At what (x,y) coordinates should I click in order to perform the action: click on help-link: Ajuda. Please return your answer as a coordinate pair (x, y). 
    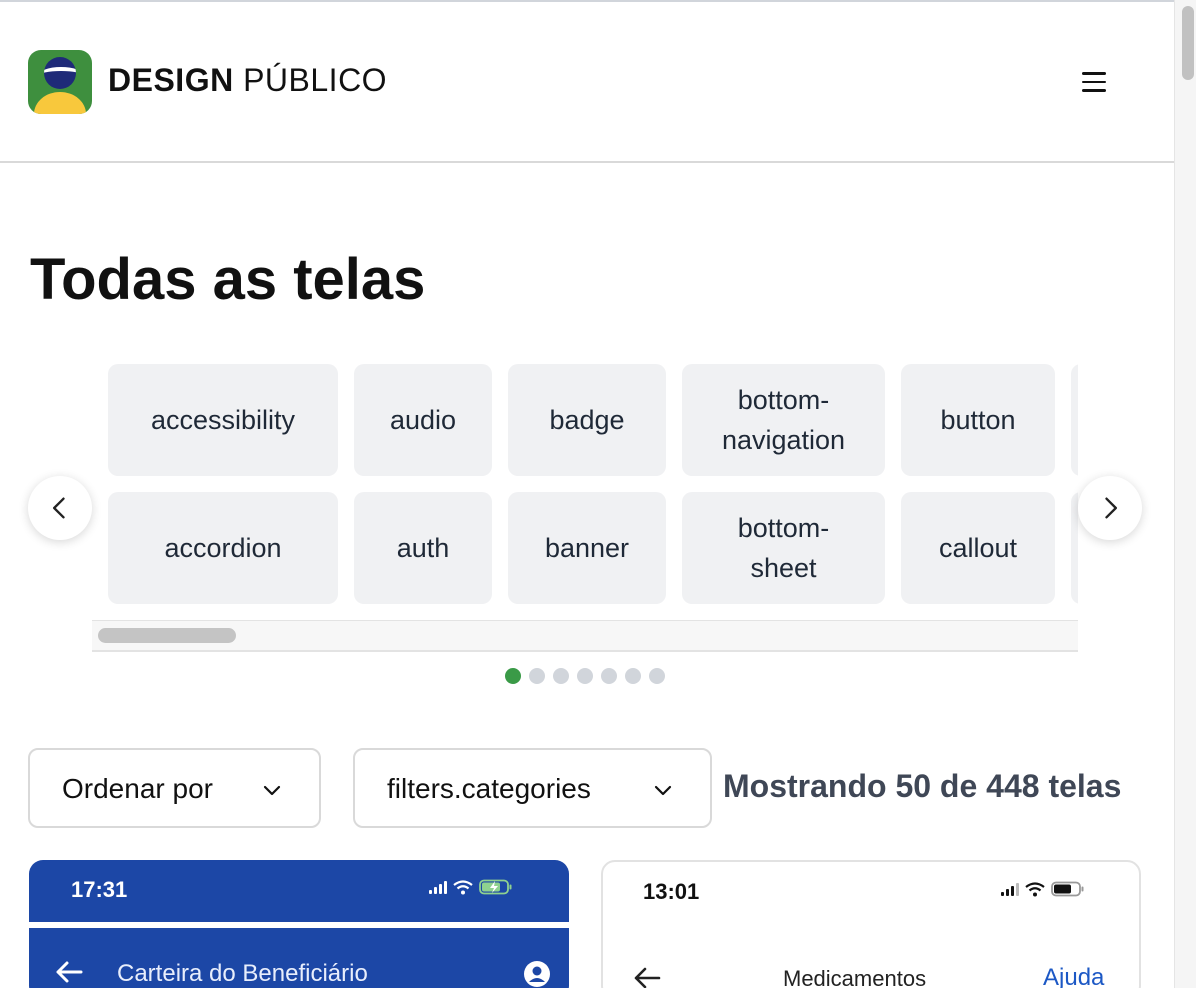
    Looking at the image, I should click on (1073, 976).